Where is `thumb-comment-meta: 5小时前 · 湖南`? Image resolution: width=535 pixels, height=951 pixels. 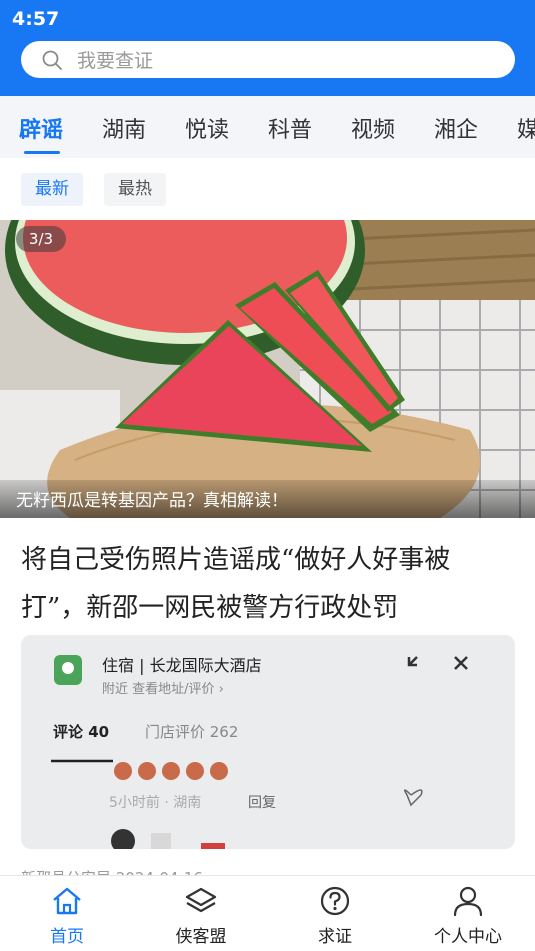 thumb-comment-meta: 5小时前 · 湖南 is located at coordinates (155, 803).